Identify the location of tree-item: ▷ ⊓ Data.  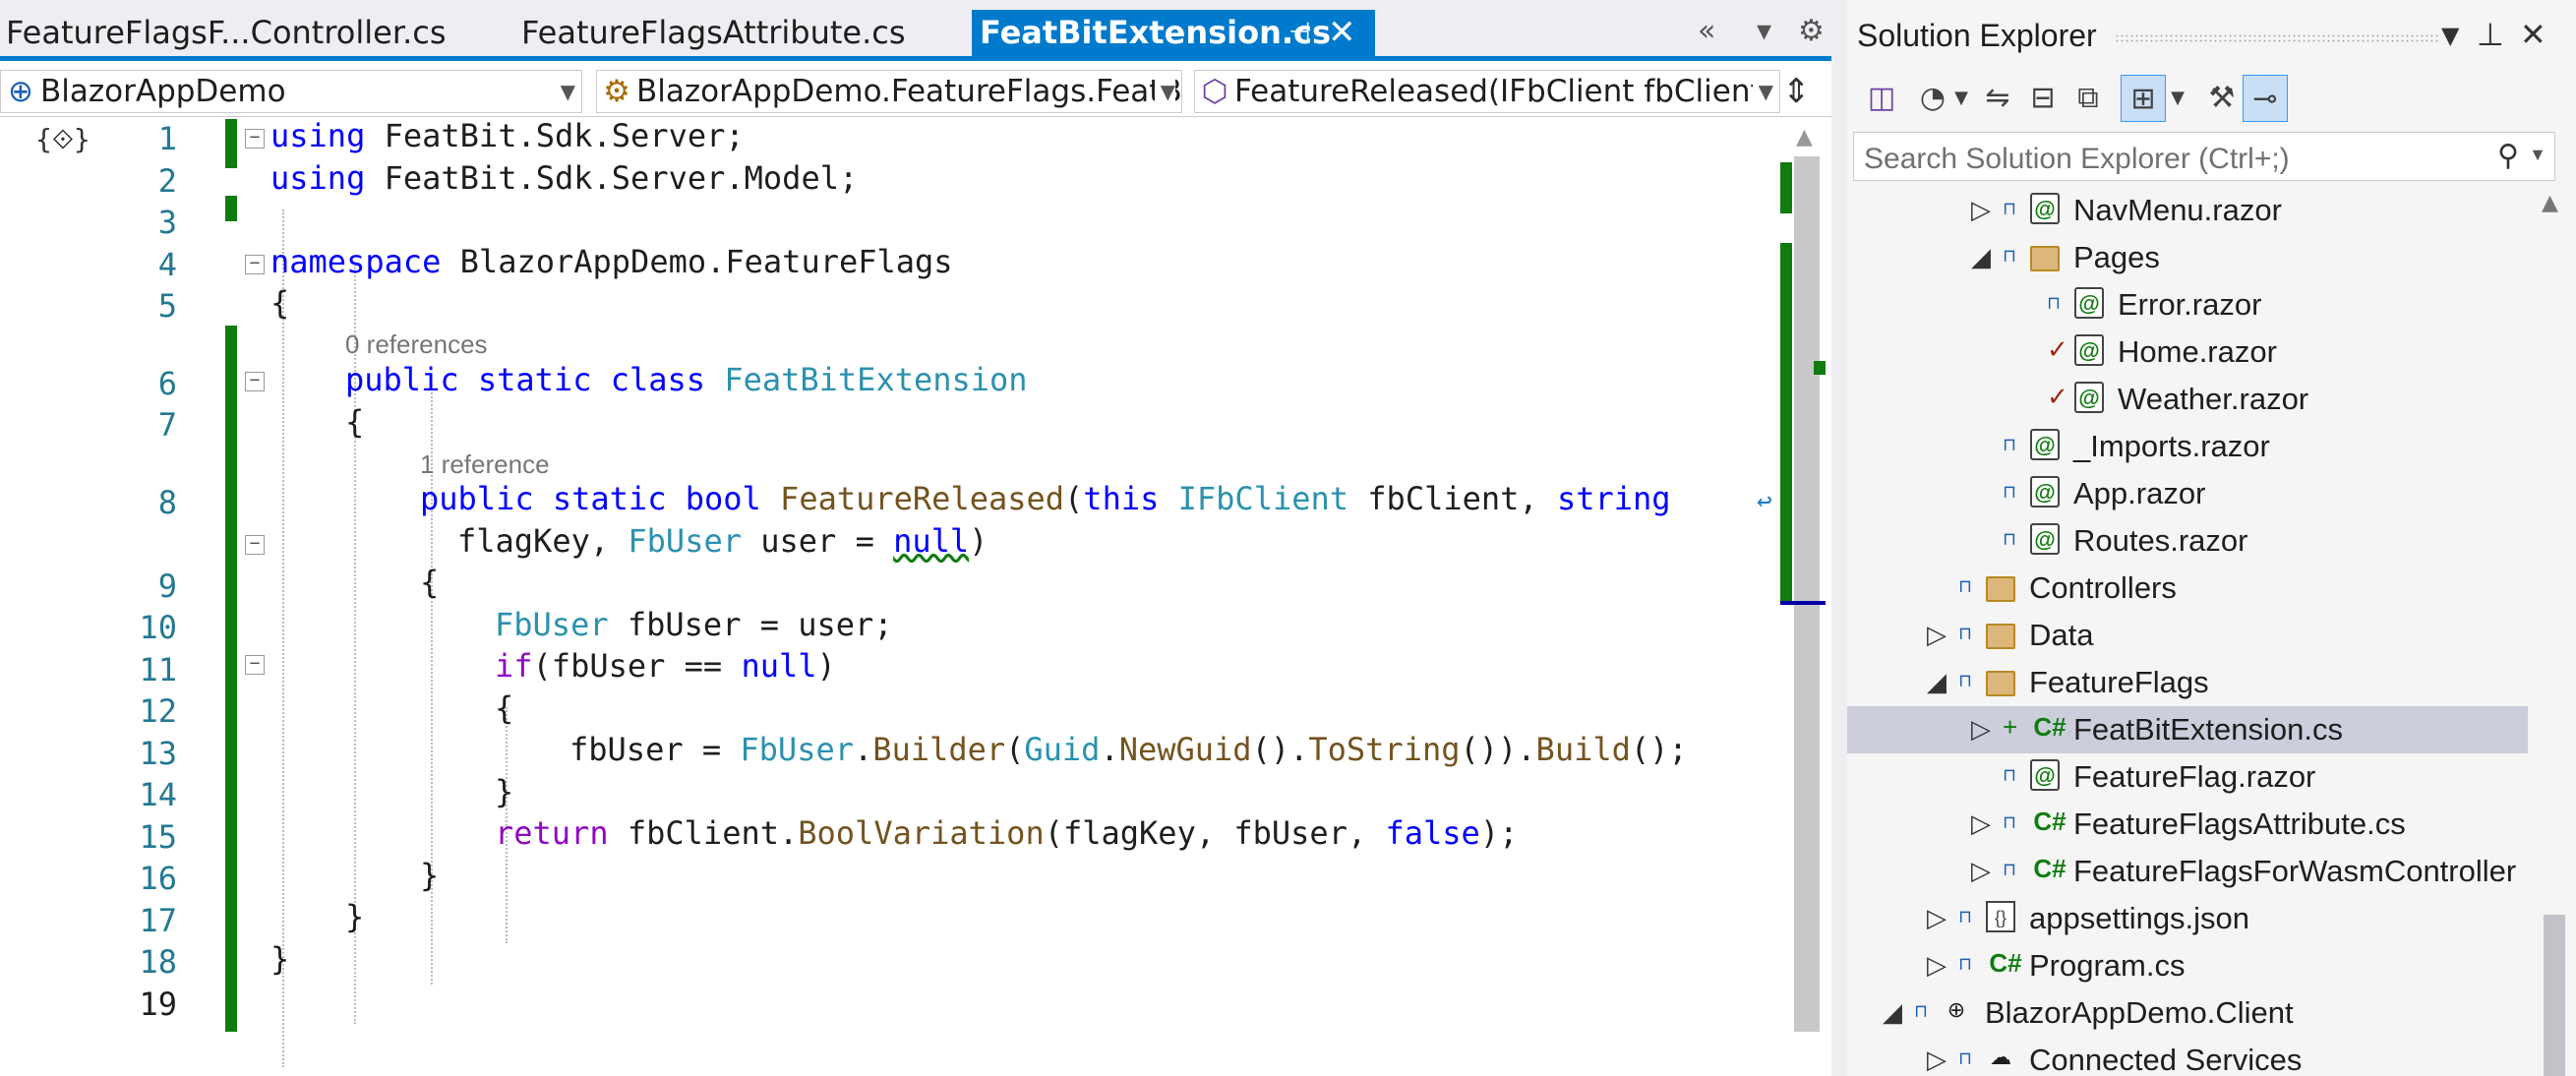
(2187, 635).